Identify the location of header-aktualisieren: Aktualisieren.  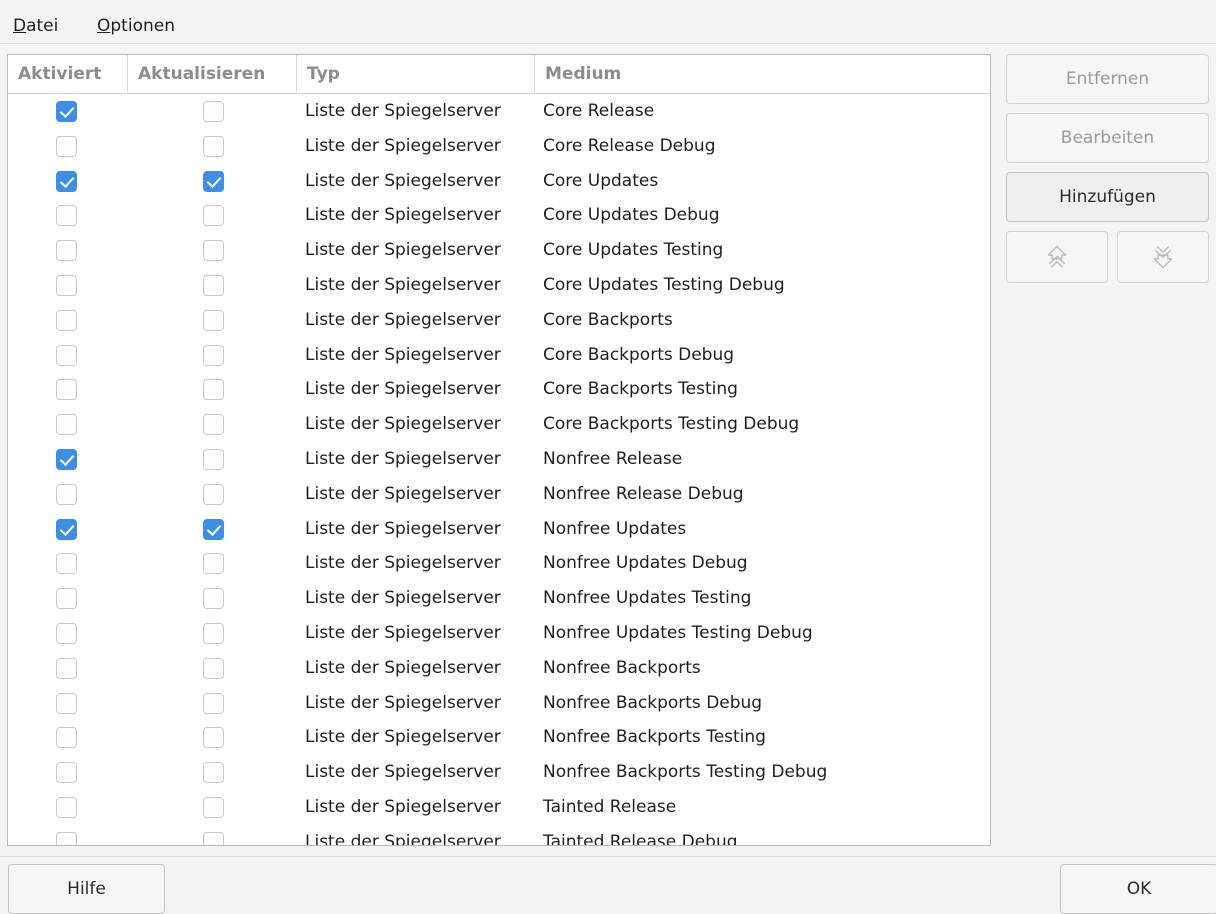
(212, 74).